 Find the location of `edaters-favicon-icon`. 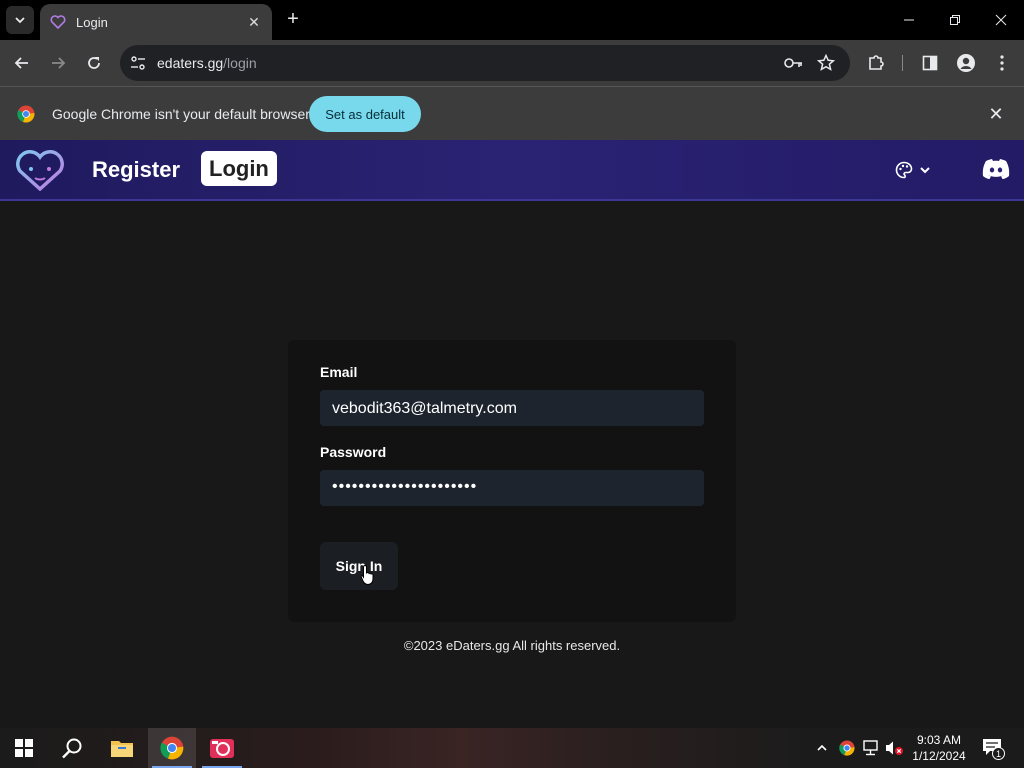

edaters-favicon-icon is located at coordinates (58, 22).